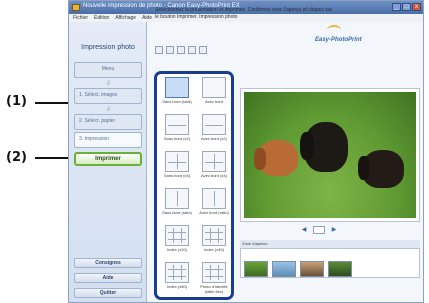 The image size is (429, 303). I want to click on dog-middle-ear, so click(307, 146).